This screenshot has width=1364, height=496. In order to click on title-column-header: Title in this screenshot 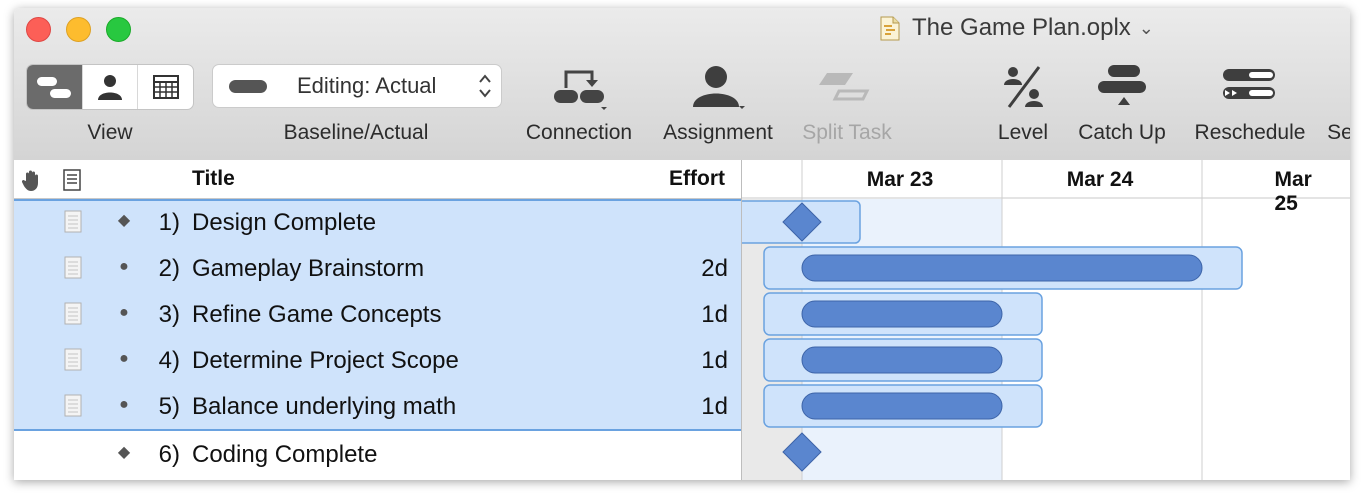, I will do `click(213, 179)`.